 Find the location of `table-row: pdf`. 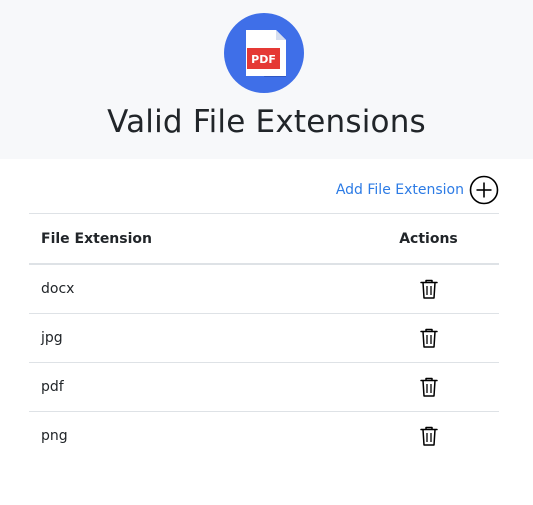

table-row: pdf is located at coordinates (264, 387).